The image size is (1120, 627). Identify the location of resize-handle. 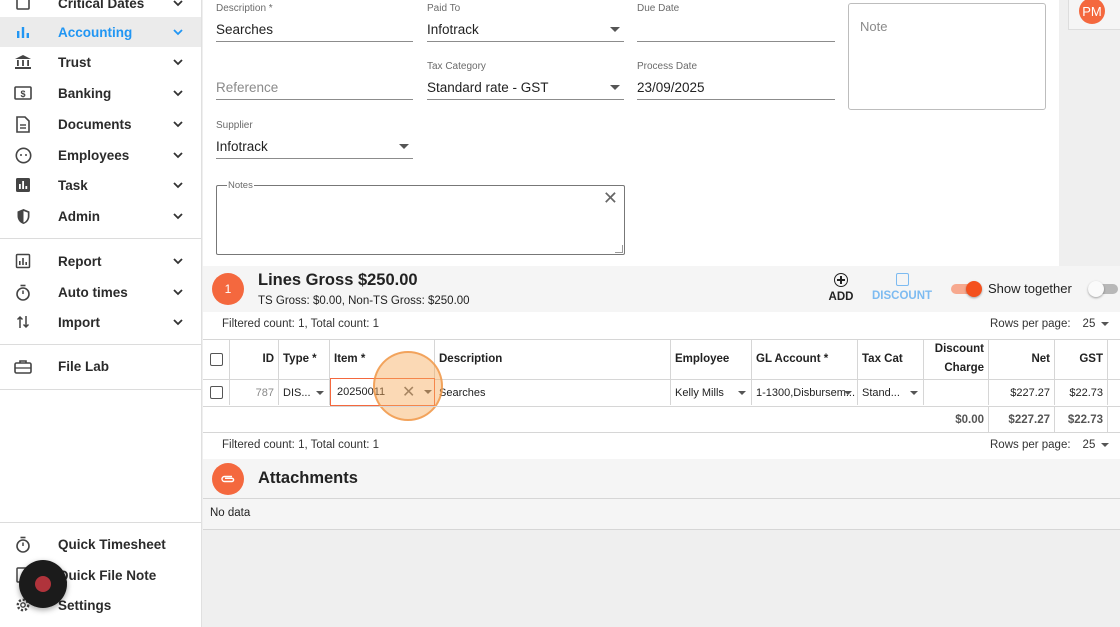
(619, 249).